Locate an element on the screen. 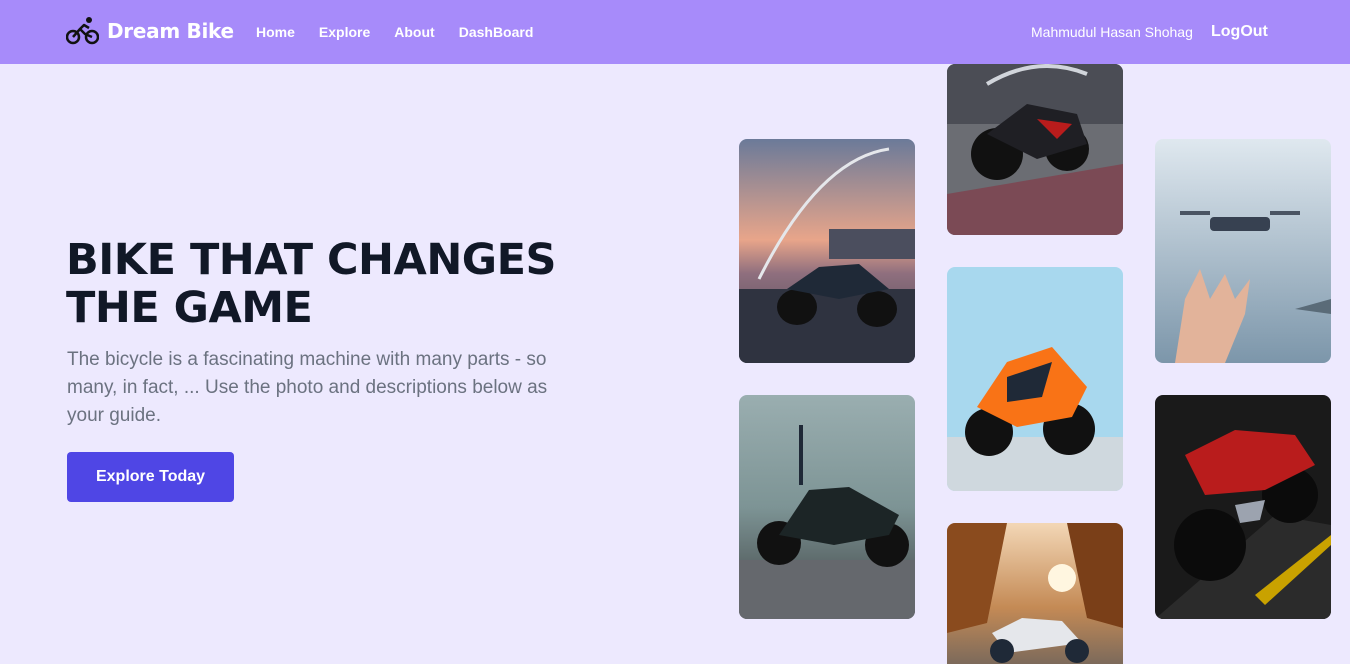  nav-link-dashboard: DashBoard is located at coordinates (496, 32).